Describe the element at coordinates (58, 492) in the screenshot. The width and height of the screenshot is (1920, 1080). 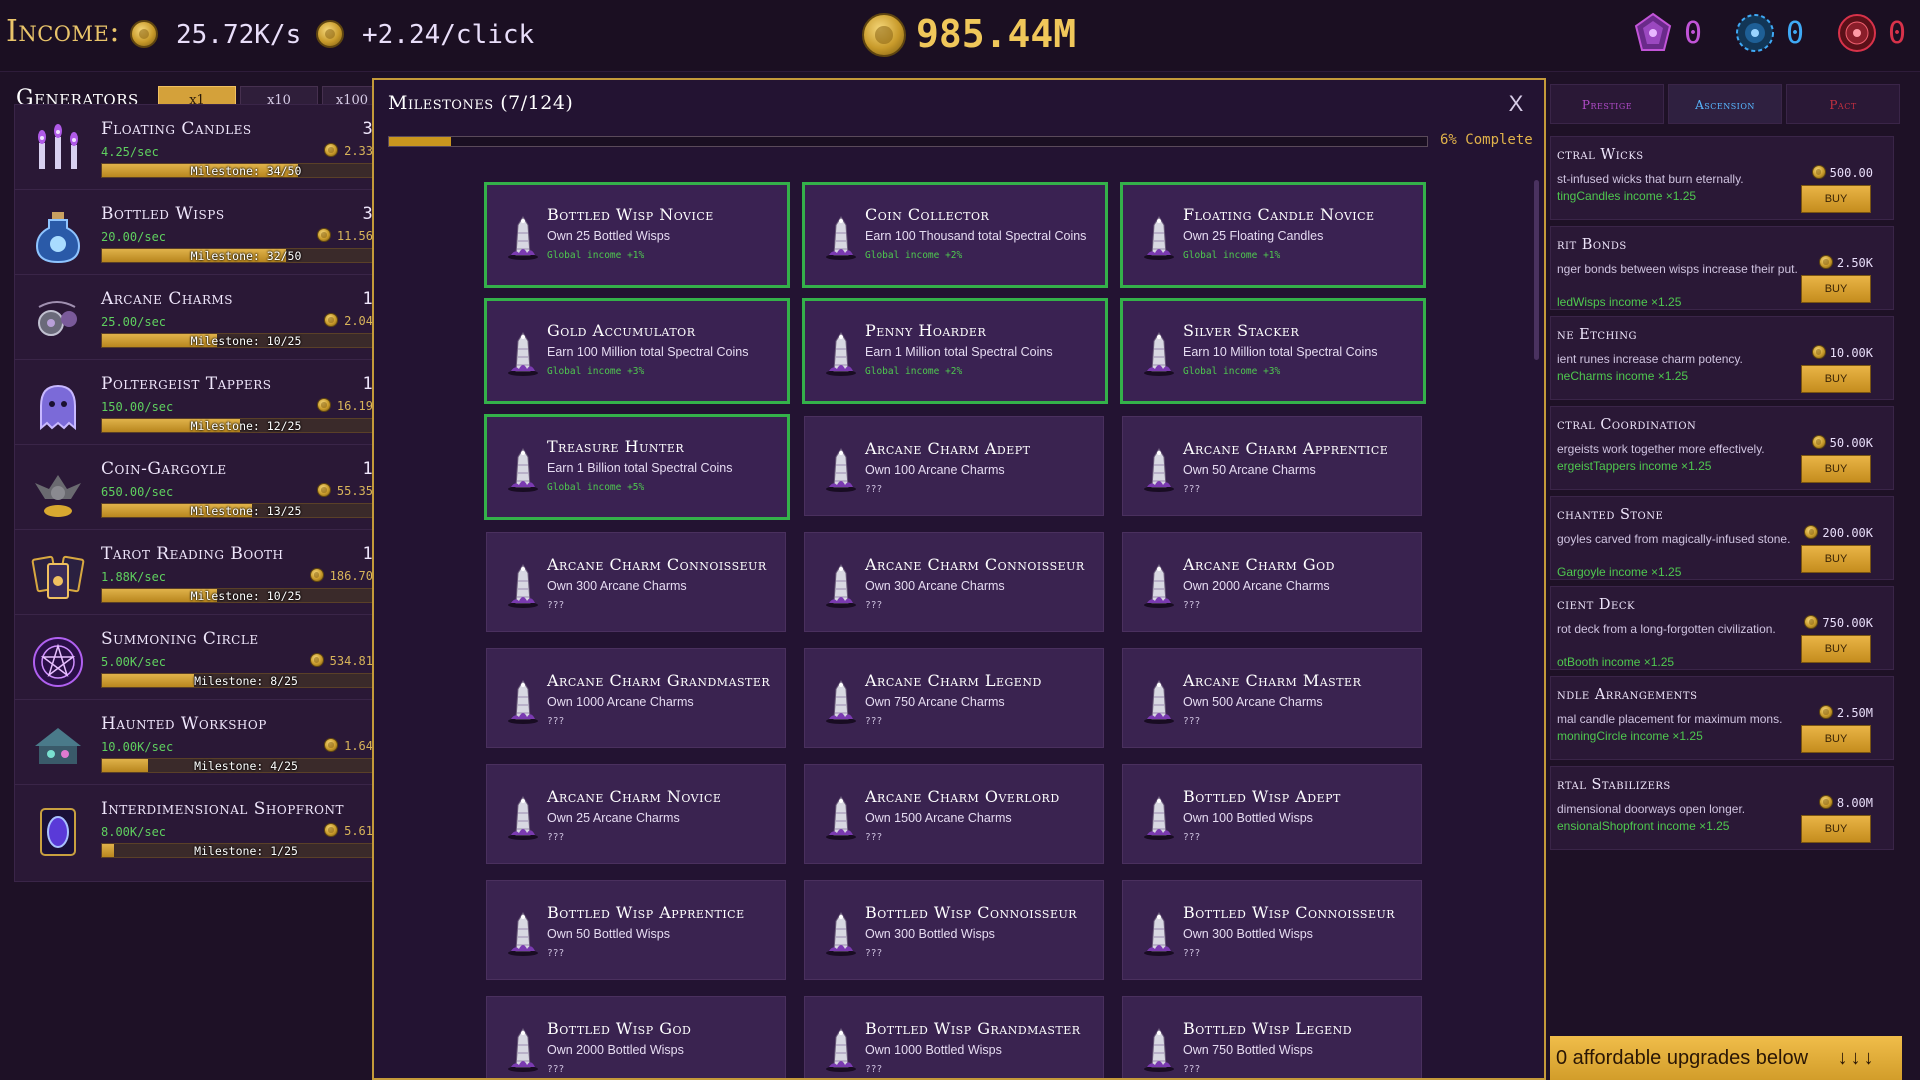
I see `gargoyle-icon` at that location.